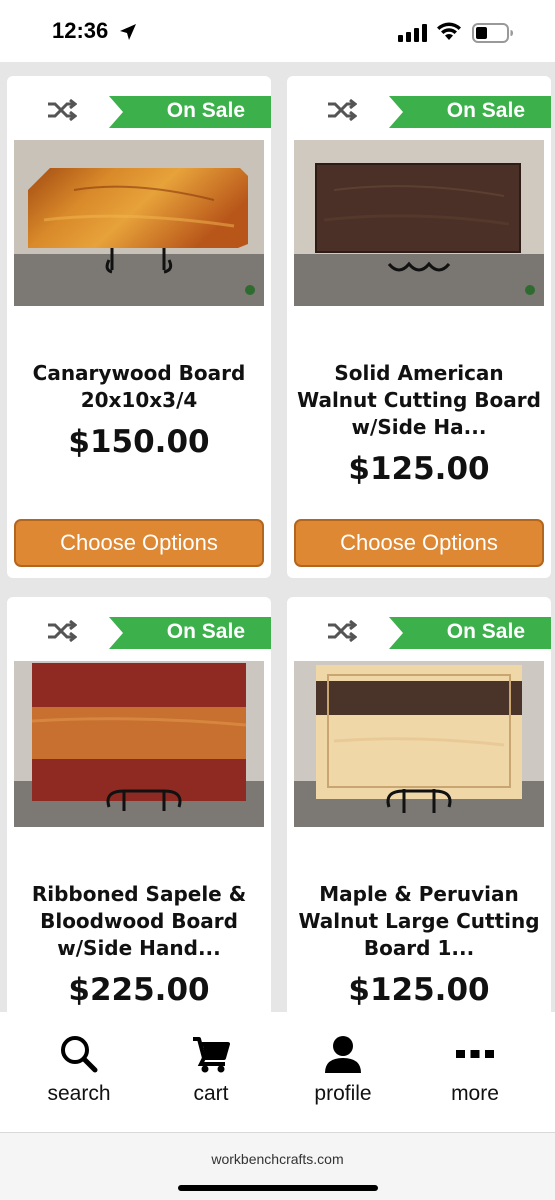 Image resolution: width=555 pixels, height=1200 pixels. What do you see at coordinates (79, 1093) in the screenshot?
I see `nav-label: search` at bounding box center [79, 1093].